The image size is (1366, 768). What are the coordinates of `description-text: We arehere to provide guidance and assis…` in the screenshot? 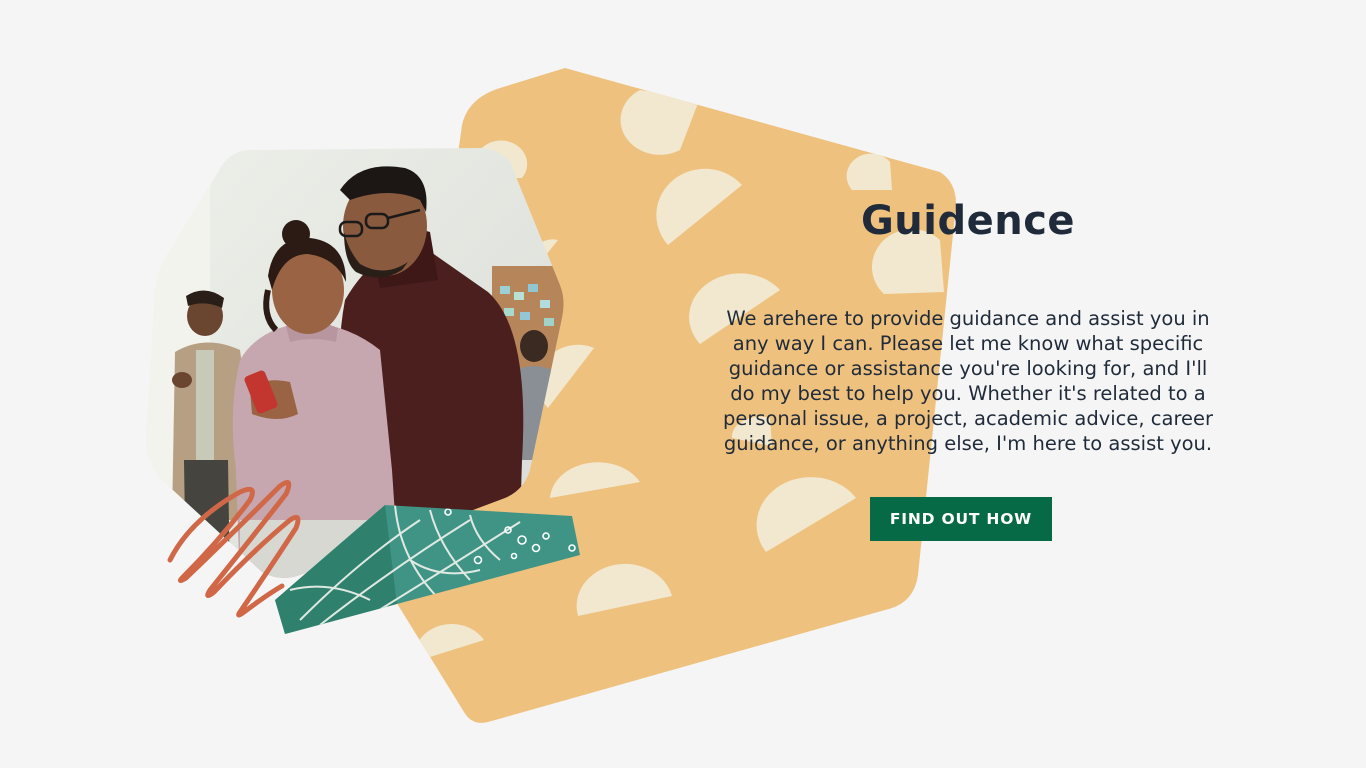 It's located at (968, 381).